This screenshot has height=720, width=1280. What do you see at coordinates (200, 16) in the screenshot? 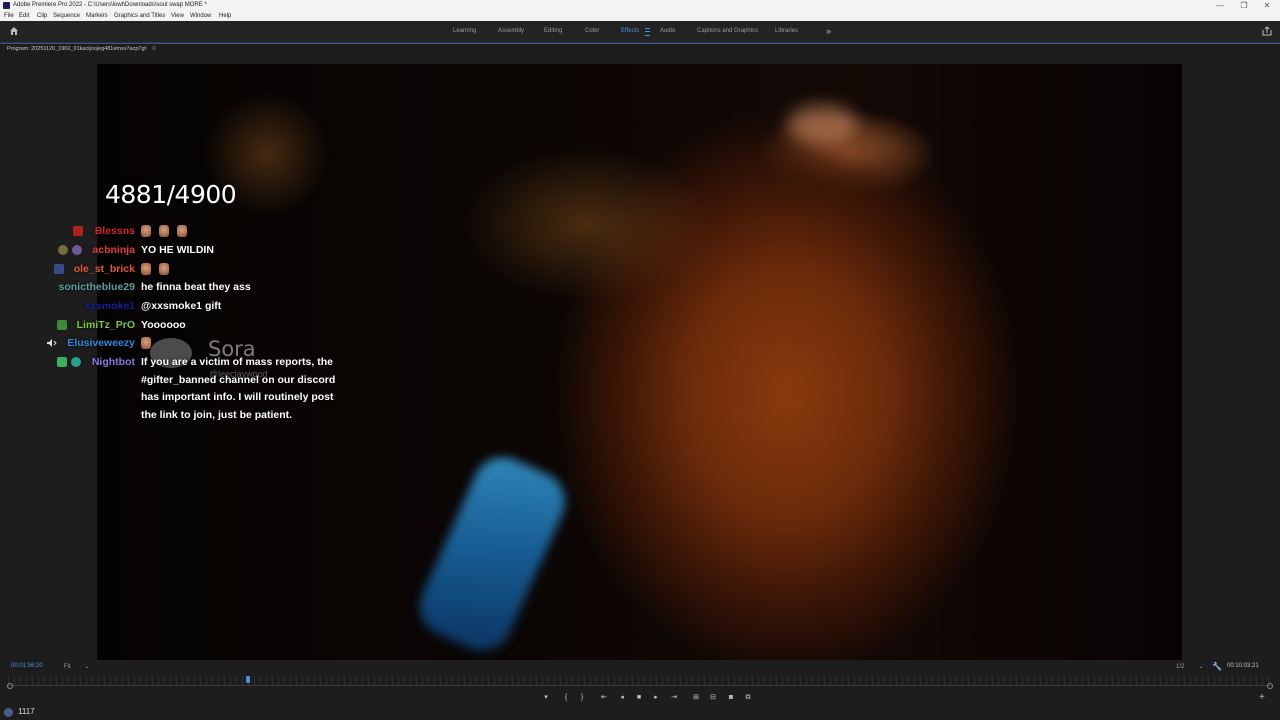
I see `menu-window: Window` at bounding box center [200, 16].